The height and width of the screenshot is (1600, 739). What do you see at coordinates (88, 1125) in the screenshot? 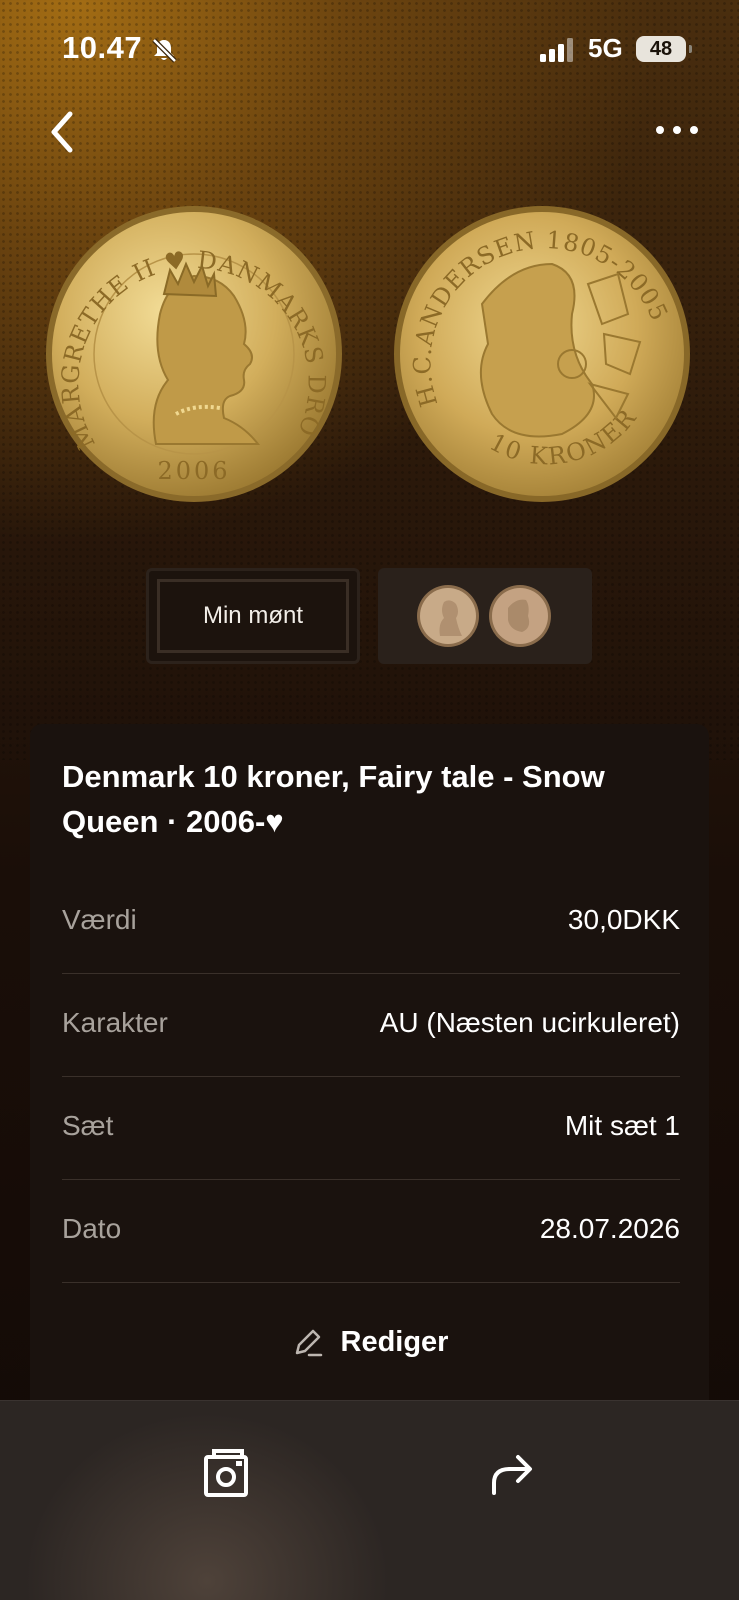
I see `detail-label: Sæt` at bounding box center [88, 1125].